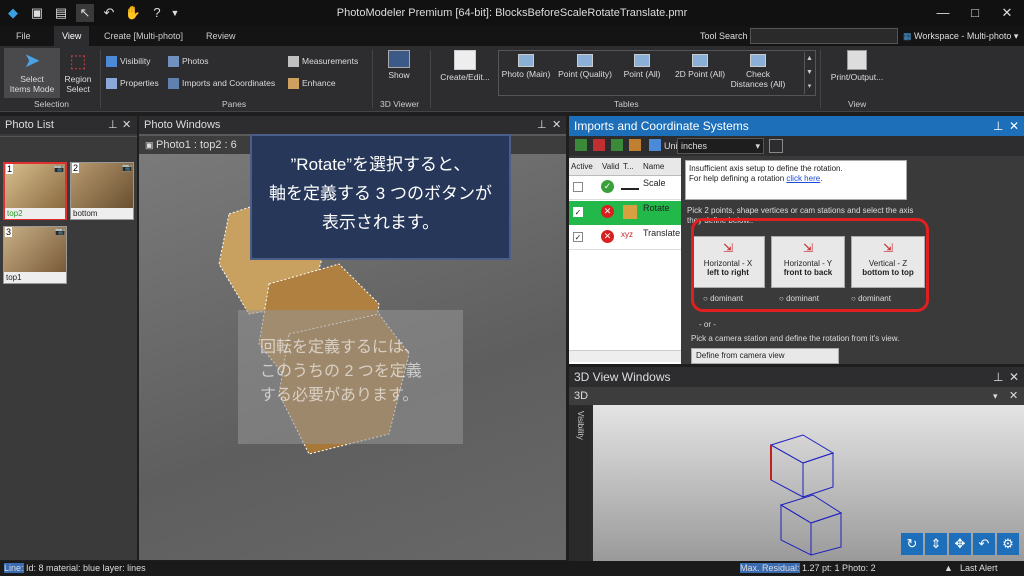  Describe the element at coordinates (824, 36) in the screenshot. I see `tool-search-input` at that location.